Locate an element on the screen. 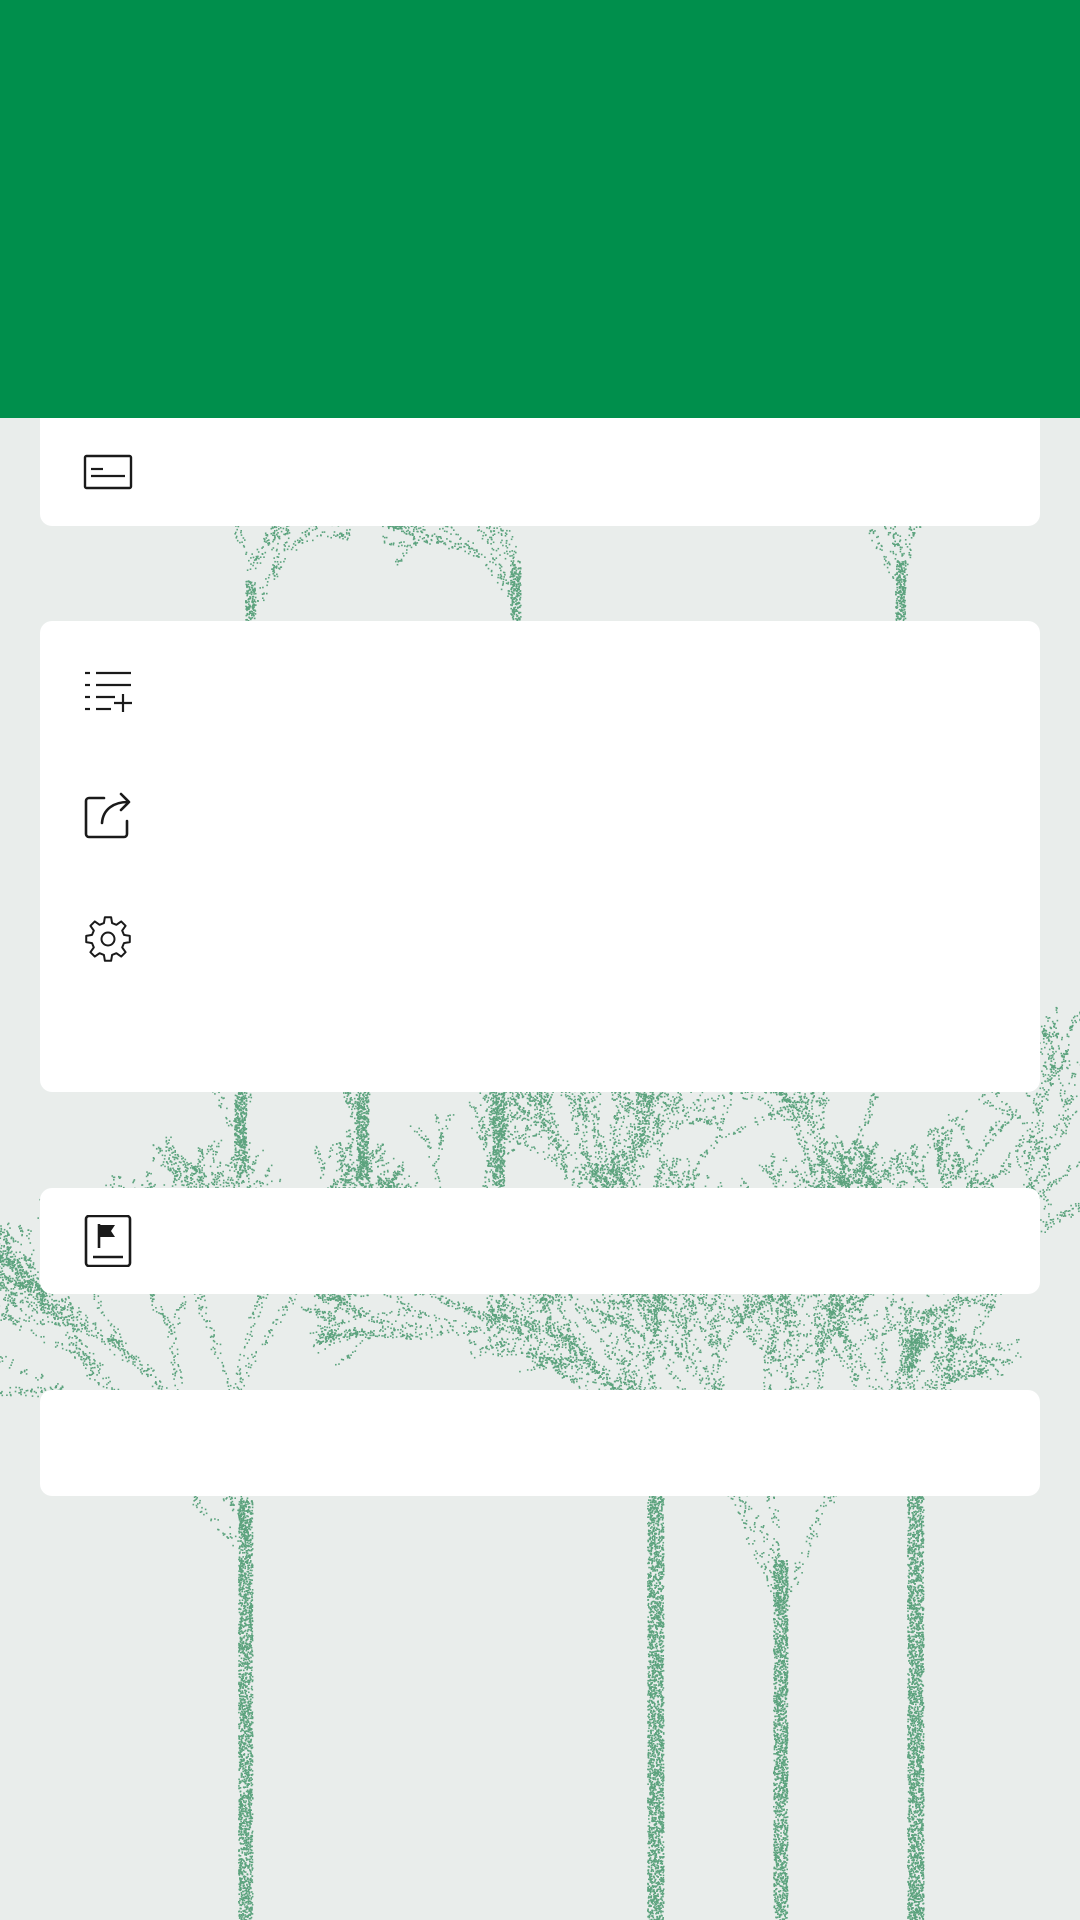 Image resolution: width=1080 pixels, height=1920 pixels. settings-gear-icon is located at coordinates (108, 939).